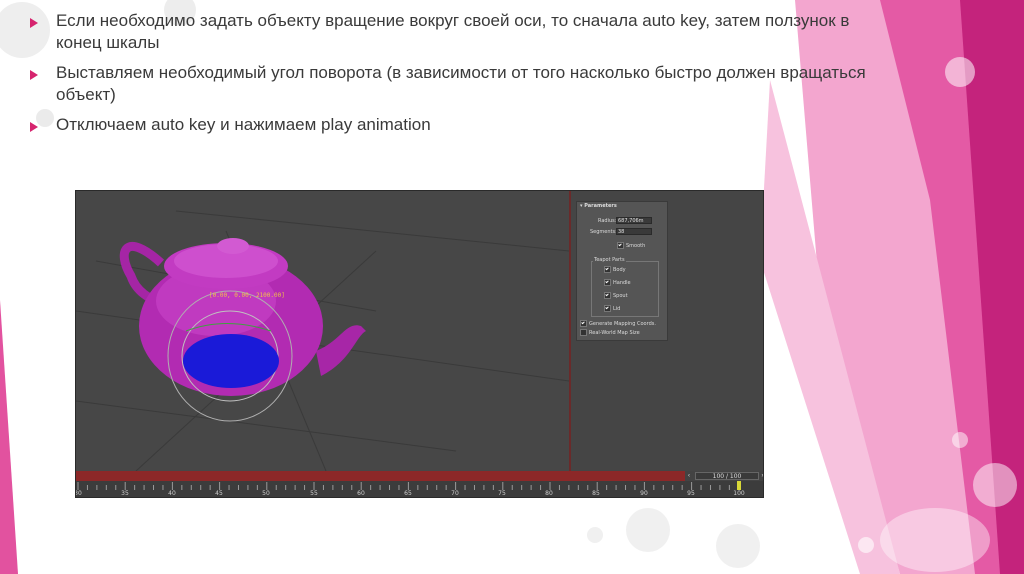 This screenshot has width=1024, height=574. I want to click on body-checkbox: Body, so click(615, 269).